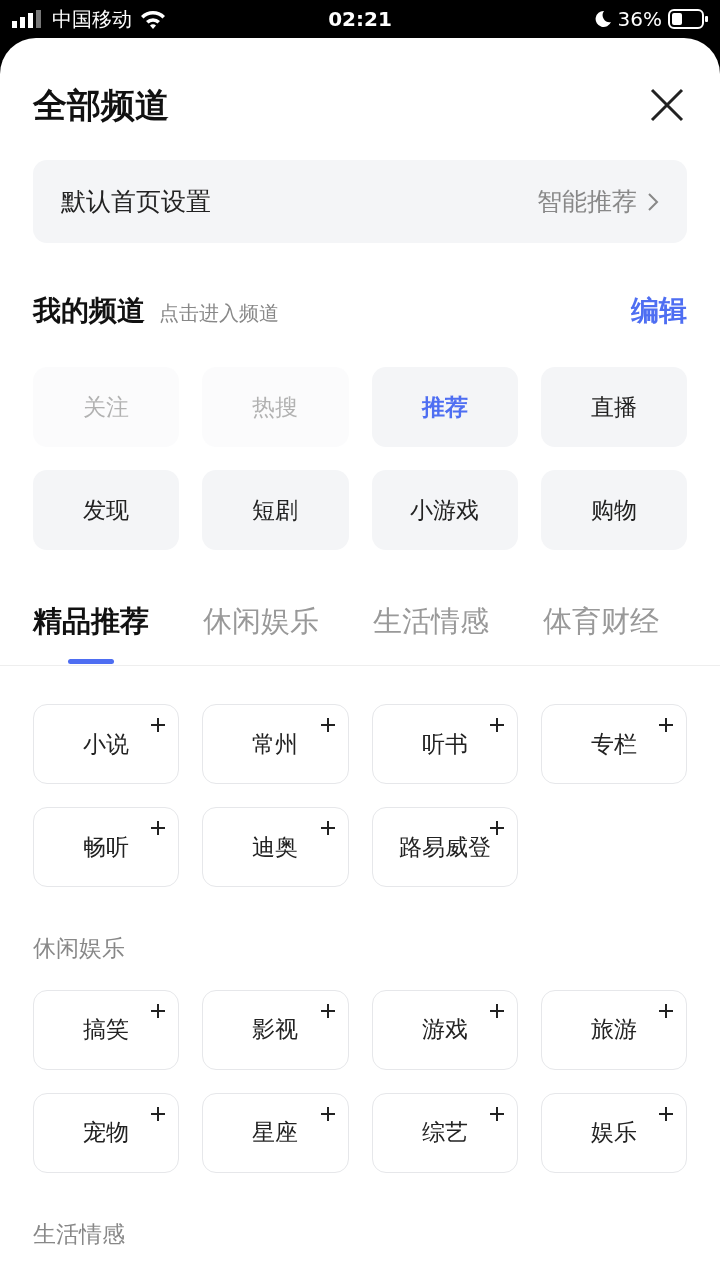  I want to click on add-channel-tile: 听书, so click(444, 744).